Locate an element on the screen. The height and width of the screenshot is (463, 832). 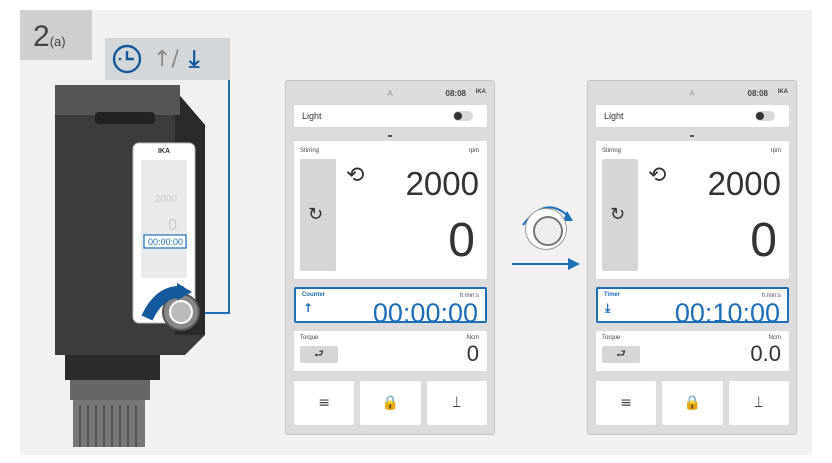
step-suffix: (a) is located at coordinates (57, 41).